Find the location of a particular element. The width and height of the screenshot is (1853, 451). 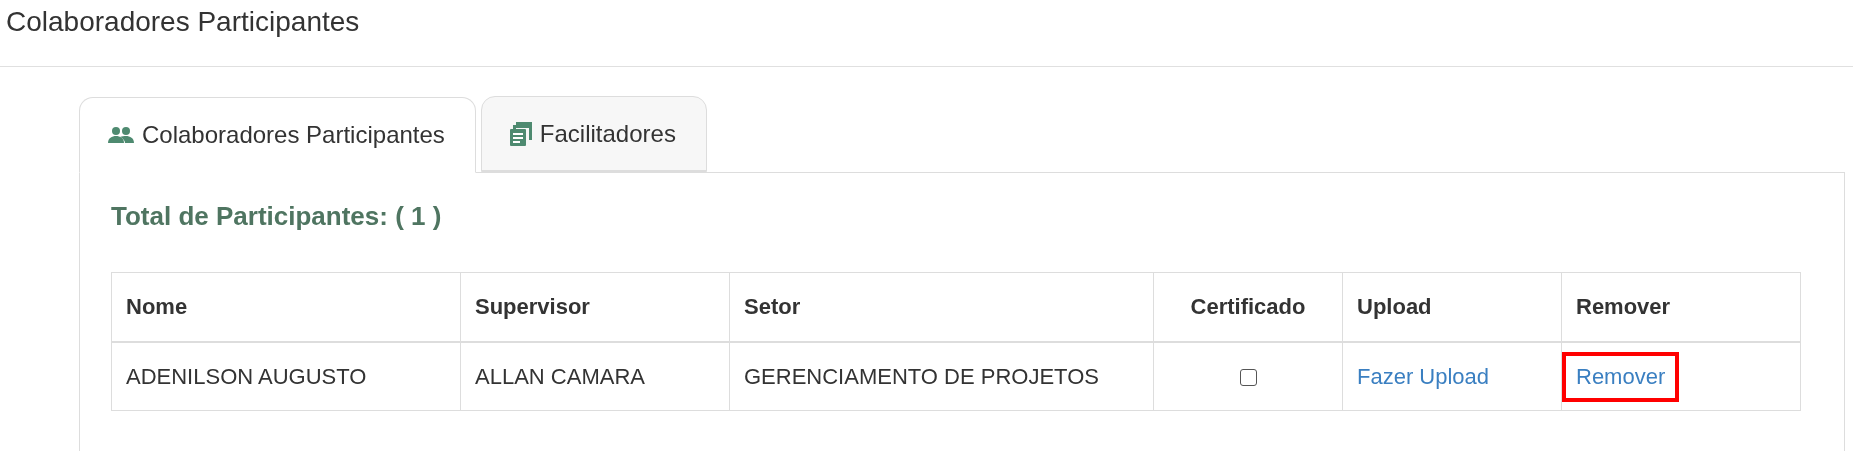

documents-icon is located at coordinates (520, 134).